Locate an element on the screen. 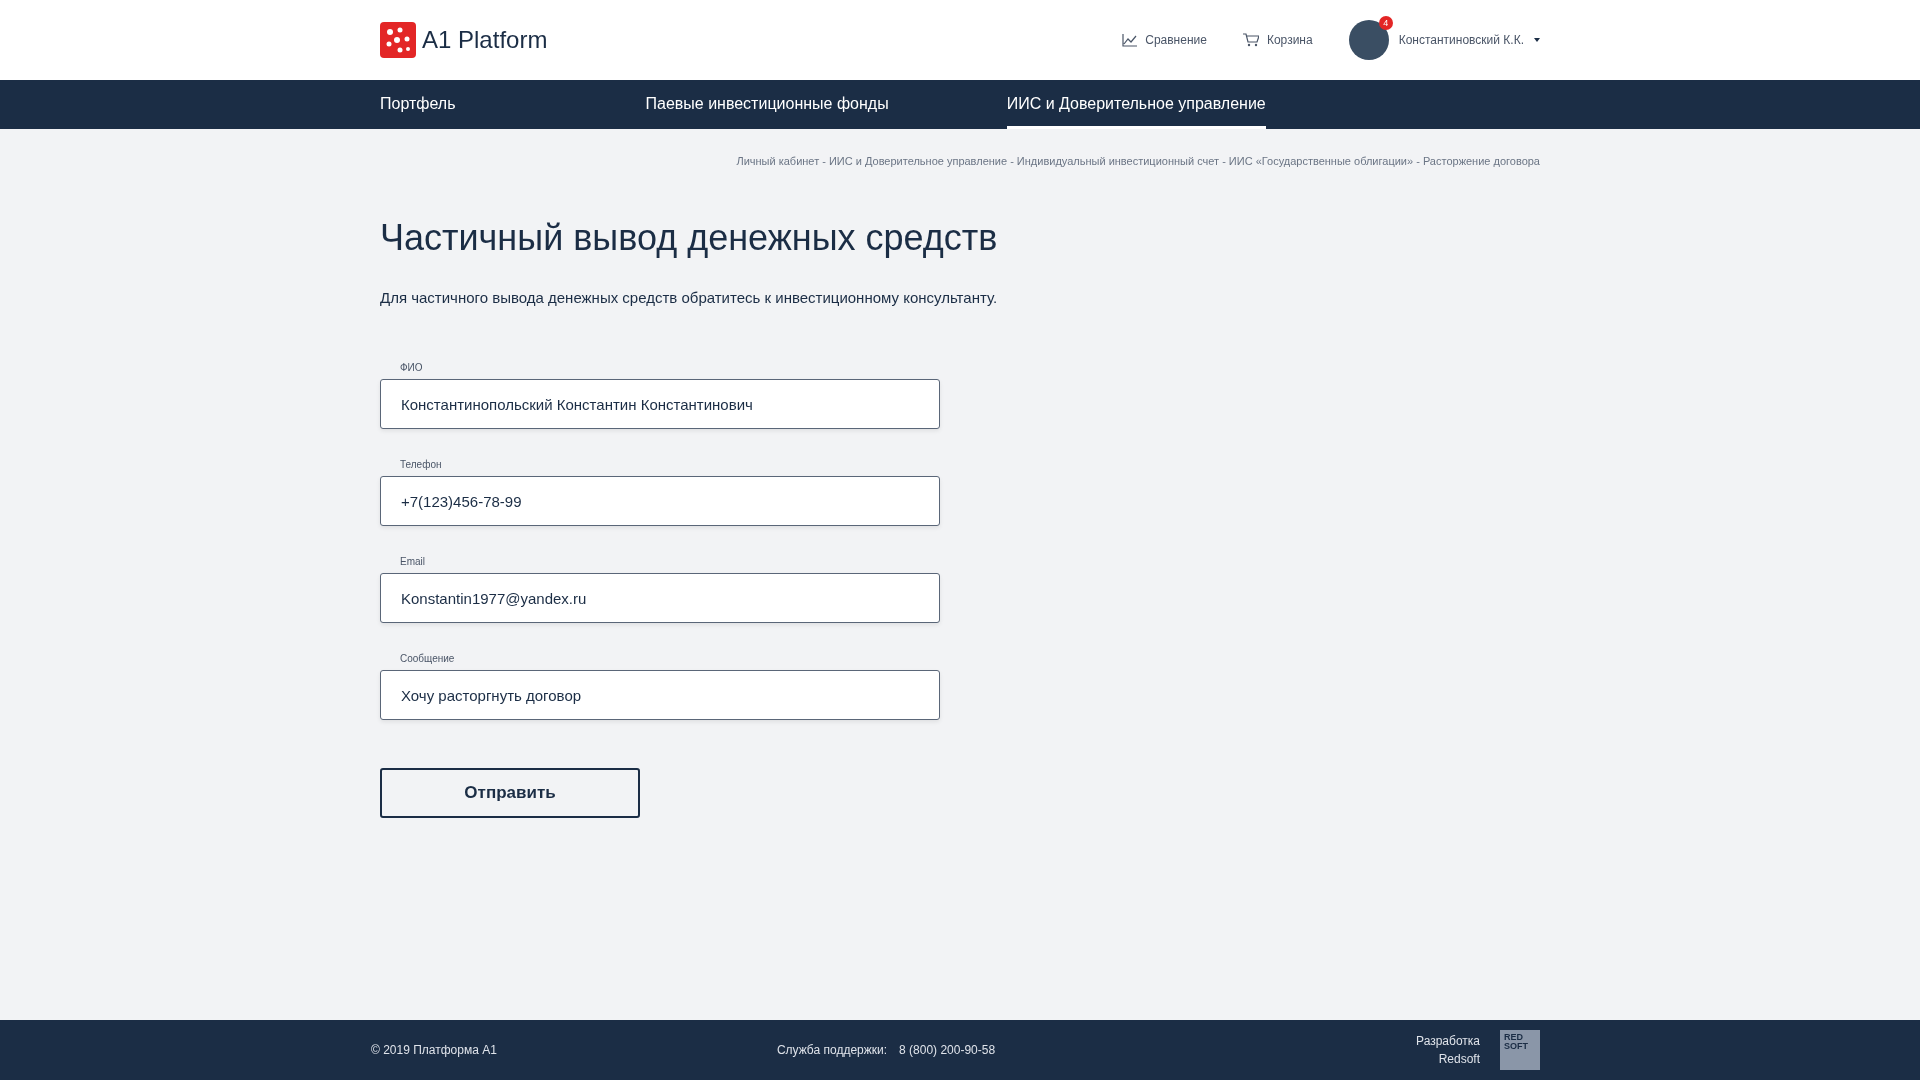  field-label: Email is located at coordinates (413, 561).